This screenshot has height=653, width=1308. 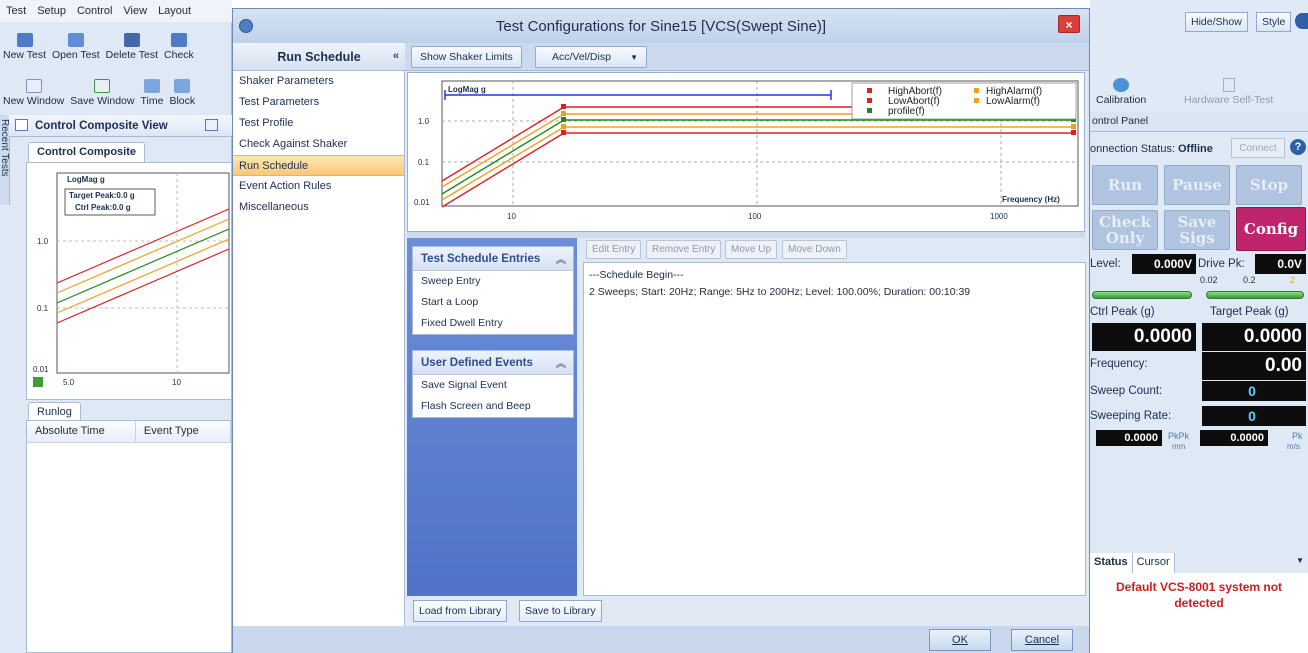 I want to click on runlog-panel: Absolute Time Event Type, so click(x=129, y=536).